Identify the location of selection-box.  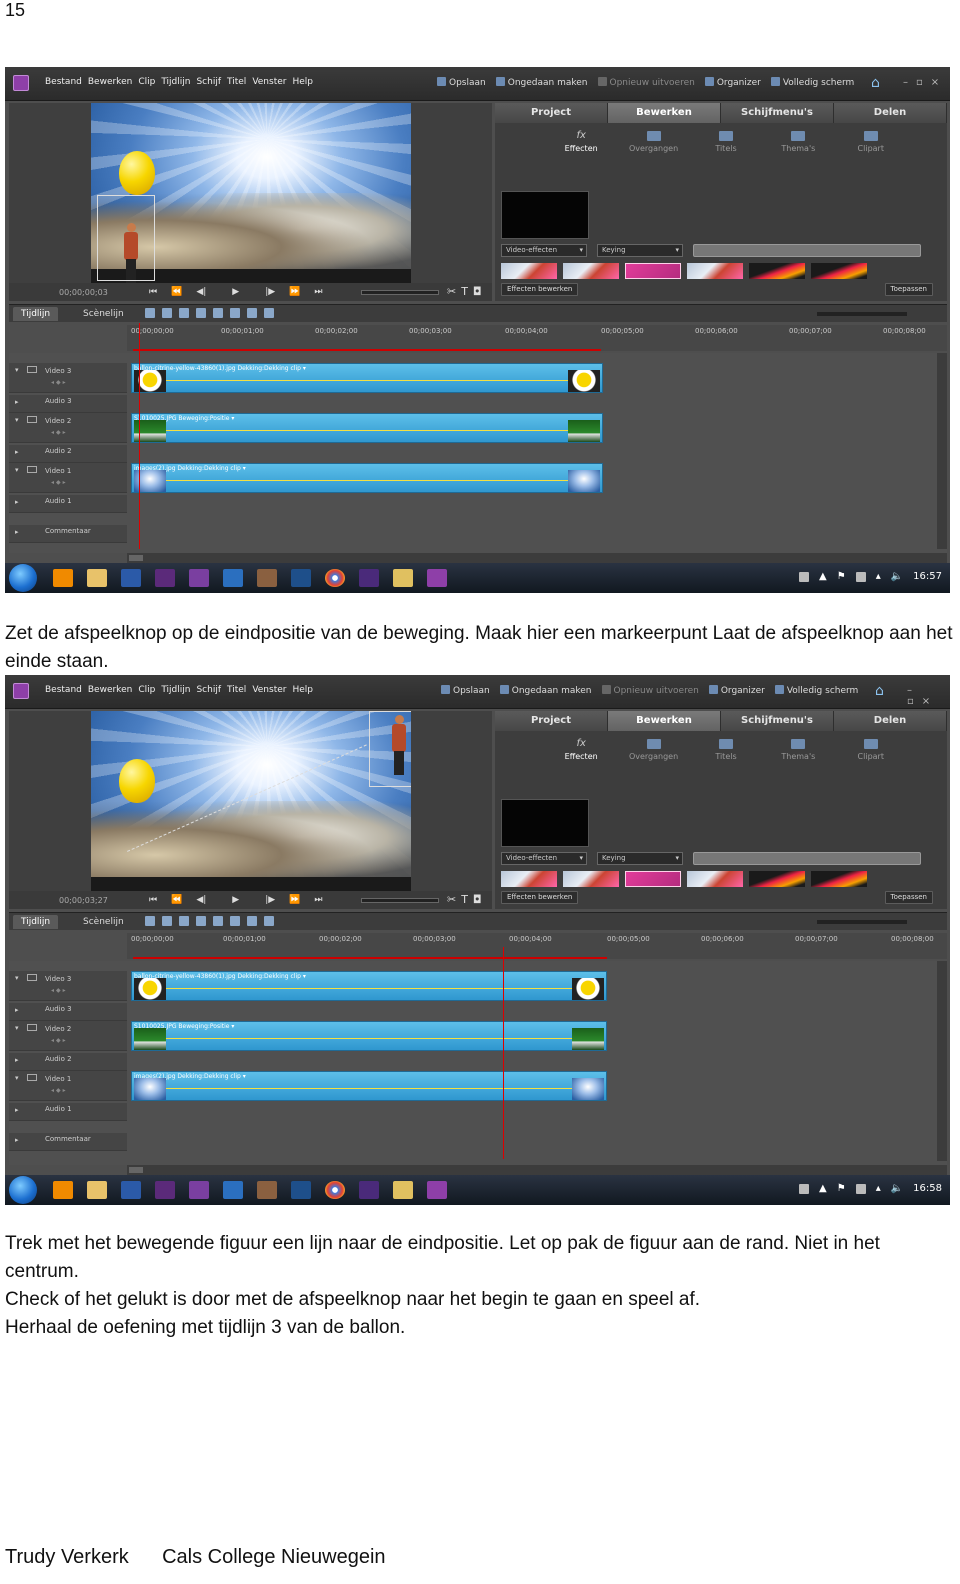
(126, 238).